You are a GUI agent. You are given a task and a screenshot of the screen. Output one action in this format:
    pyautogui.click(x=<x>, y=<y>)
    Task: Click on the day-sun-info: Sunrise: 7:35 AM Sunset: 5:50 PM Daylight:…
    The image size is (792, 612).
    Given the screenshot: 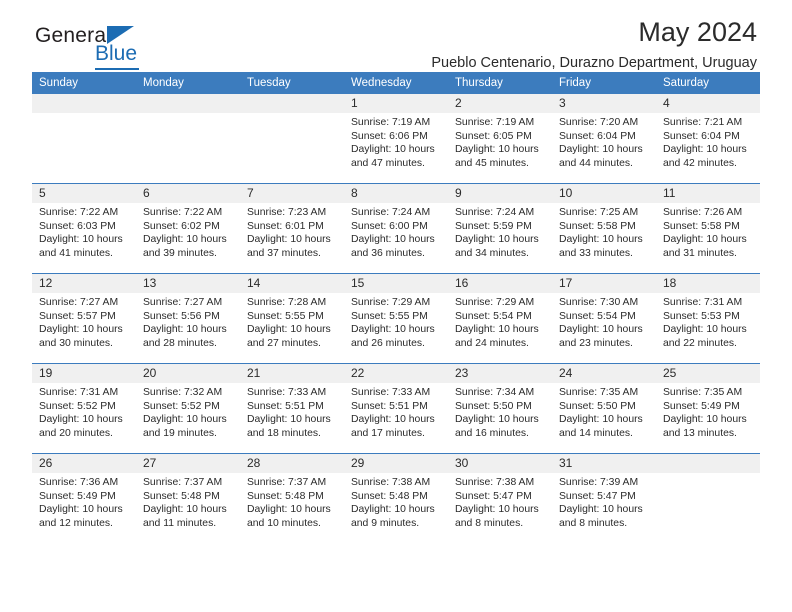 What is the action you would take?
    pyautogui.click(x=604, y=411)
    